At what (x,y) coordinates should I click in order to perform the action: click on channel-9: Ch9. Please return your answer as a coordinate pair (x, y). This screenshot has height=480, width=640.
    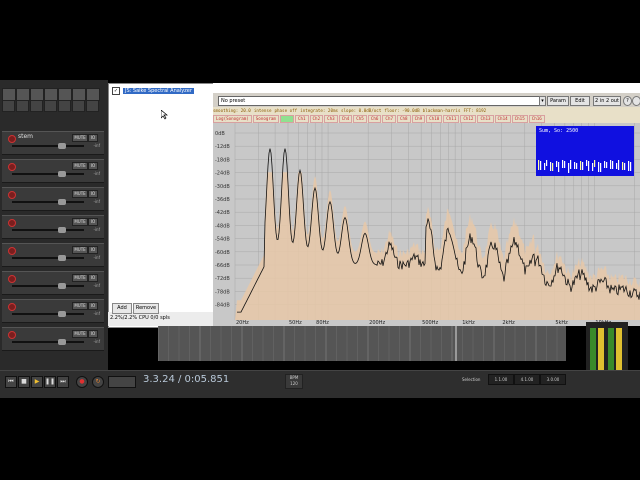
    Looking at the image, I should click on (418, 119).